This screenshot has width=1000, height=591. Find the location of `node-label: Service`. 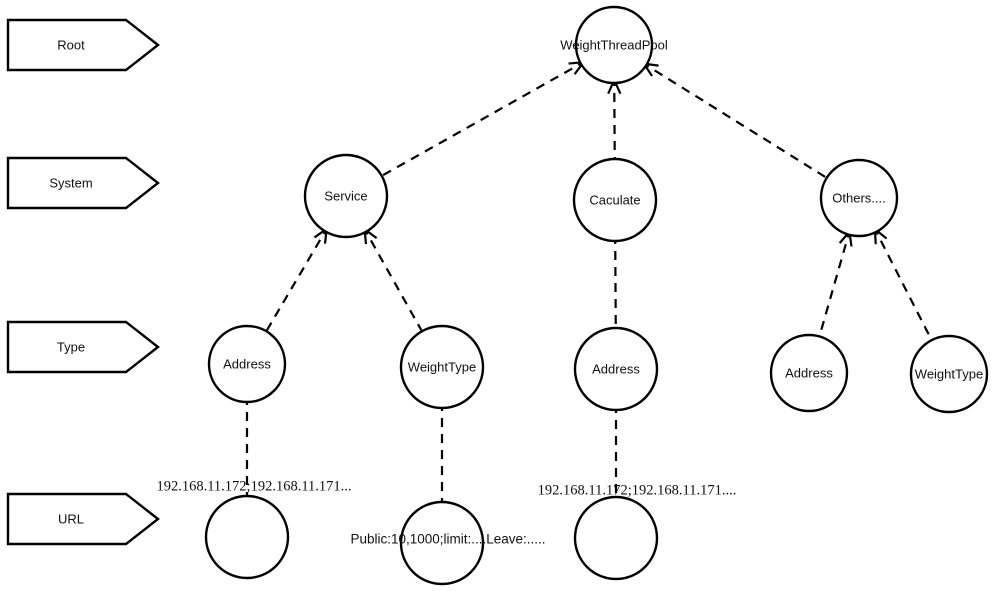

node-label: Service is located at coordinates (345, 195).